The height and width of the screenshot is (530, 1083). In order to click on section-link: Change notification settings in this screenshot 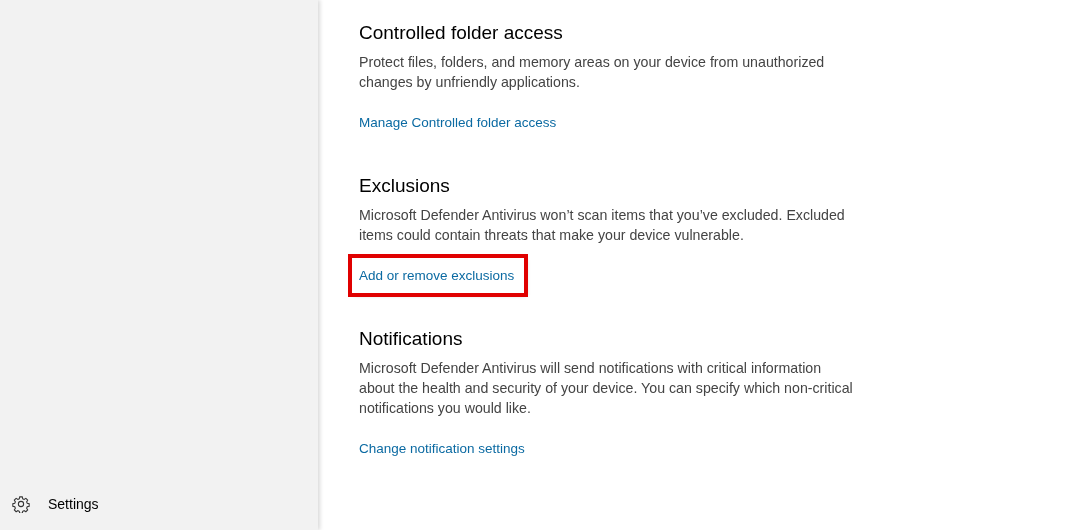, I will do `click(442, 448)`.